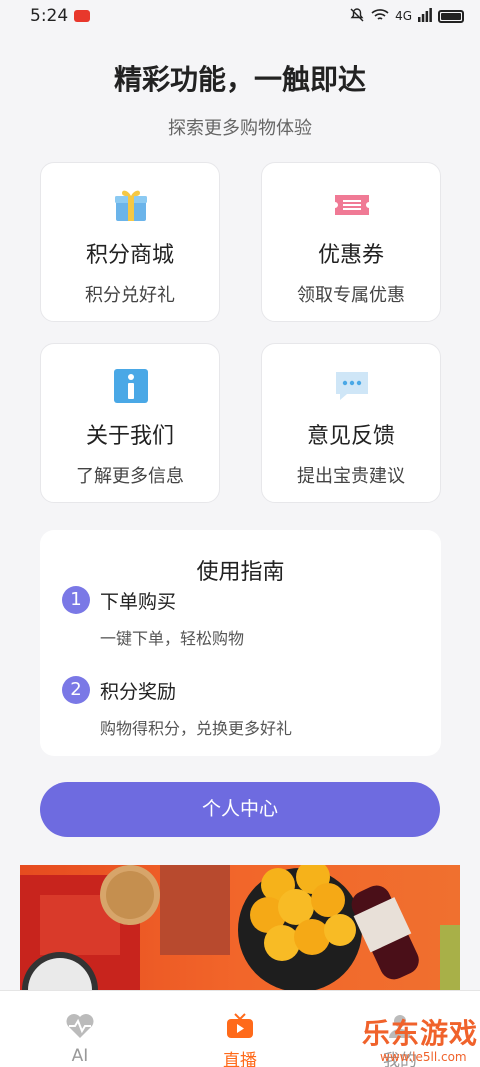  What do you see at coordinates (129, 436) in the screenshot?
I see `card-title: 关于我们` at bounding box center [129, 436].